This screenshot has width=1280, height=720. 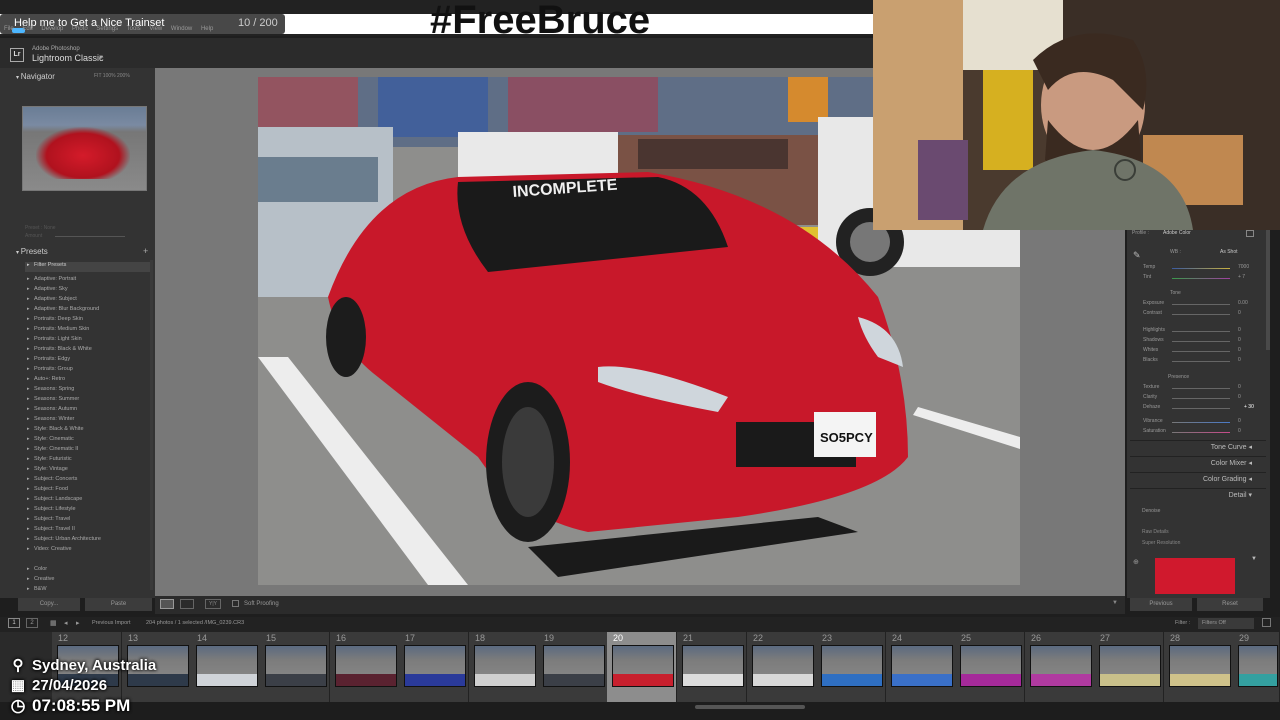 What do you see at coordinates (1201, 304) in the screenshot?
I see `exposure-slider` at bounding box center [1201, 304].